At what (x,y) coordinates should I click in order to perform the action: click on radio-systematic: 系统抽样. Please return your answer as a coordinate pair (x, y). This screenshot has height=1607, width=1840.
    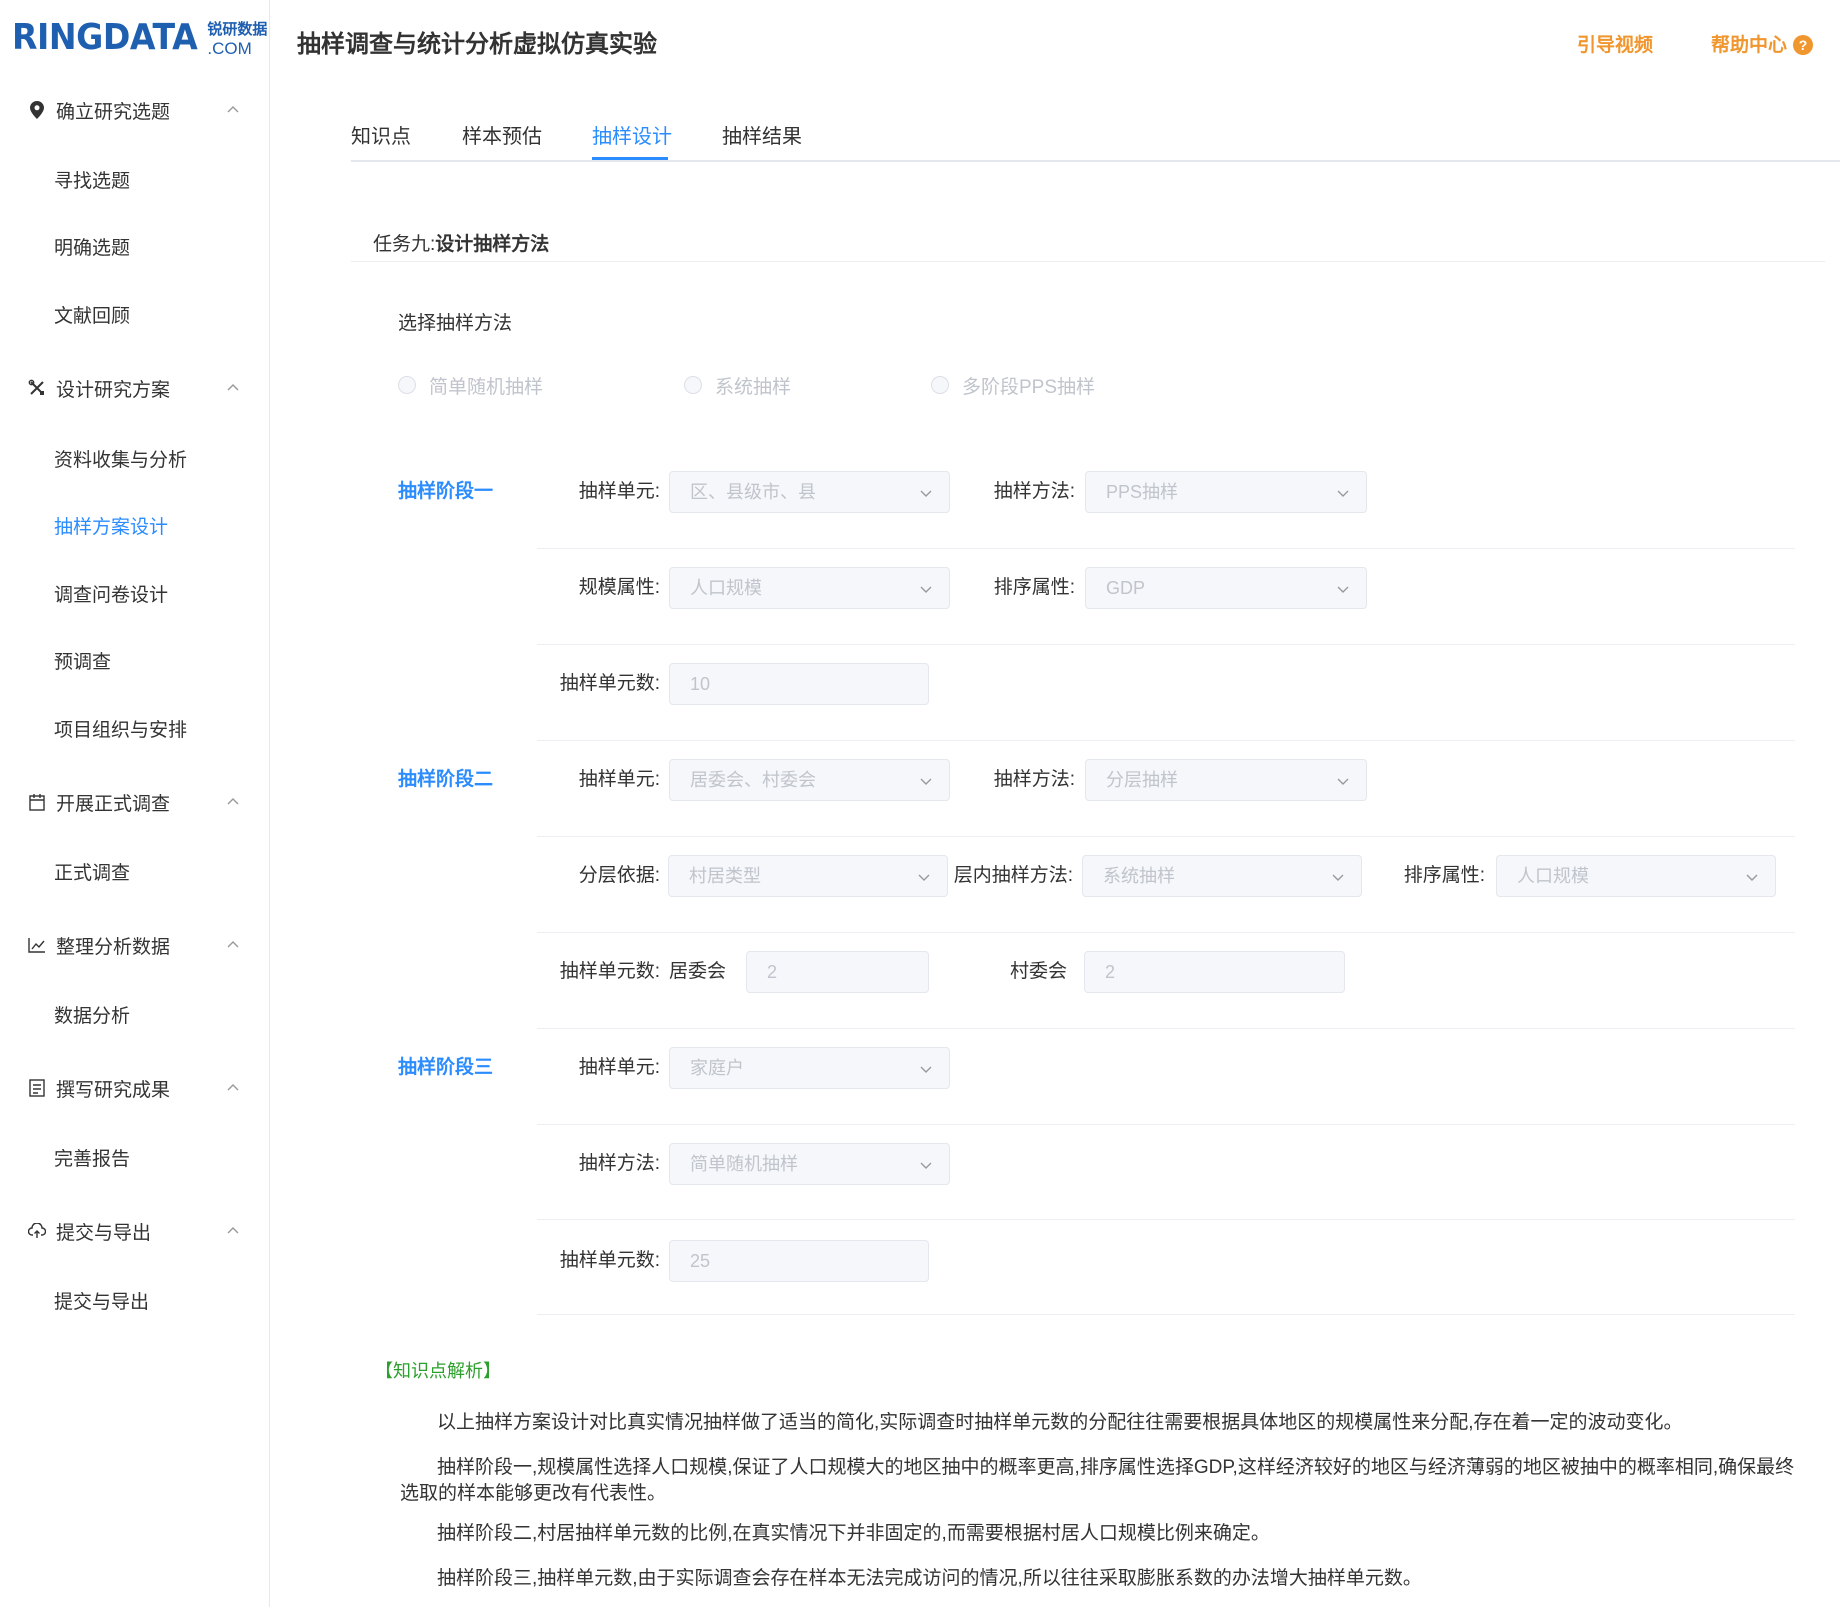
    Looking at the image, I should click on (737, 385).